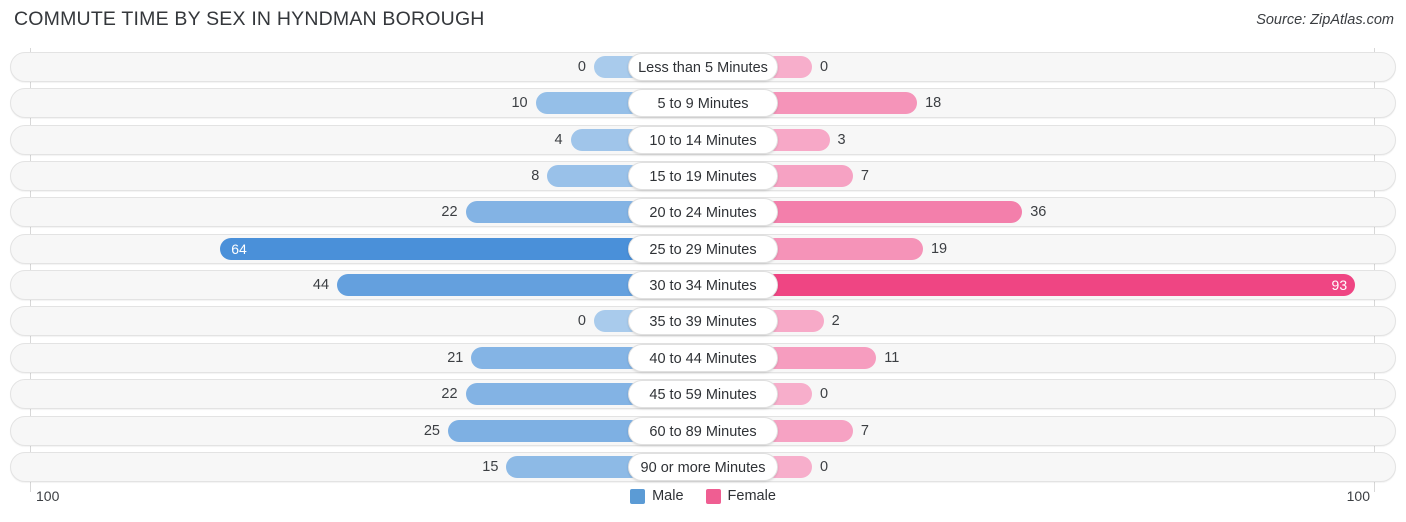 This screenshot has width=1406, height=522. I want to click on category-label: 10 to 14 Minutes, so click(703, 139).